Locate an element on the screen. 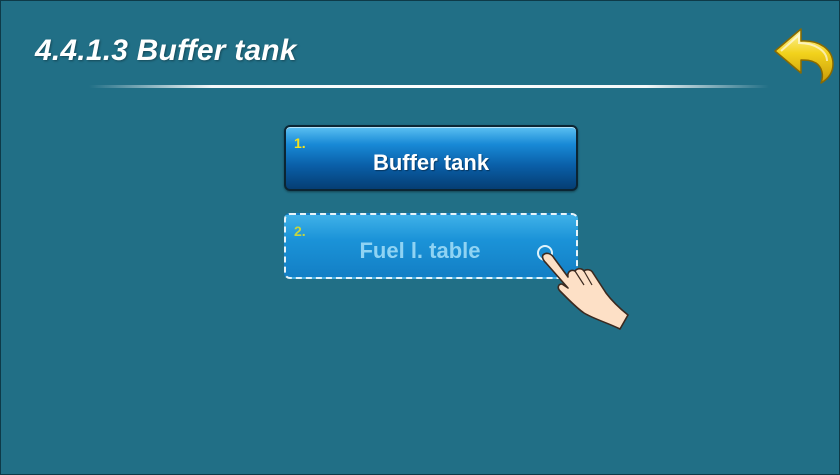 The image size is (840, 475). menu-item-label: Buffer tank is located at coordinates (431, 162).